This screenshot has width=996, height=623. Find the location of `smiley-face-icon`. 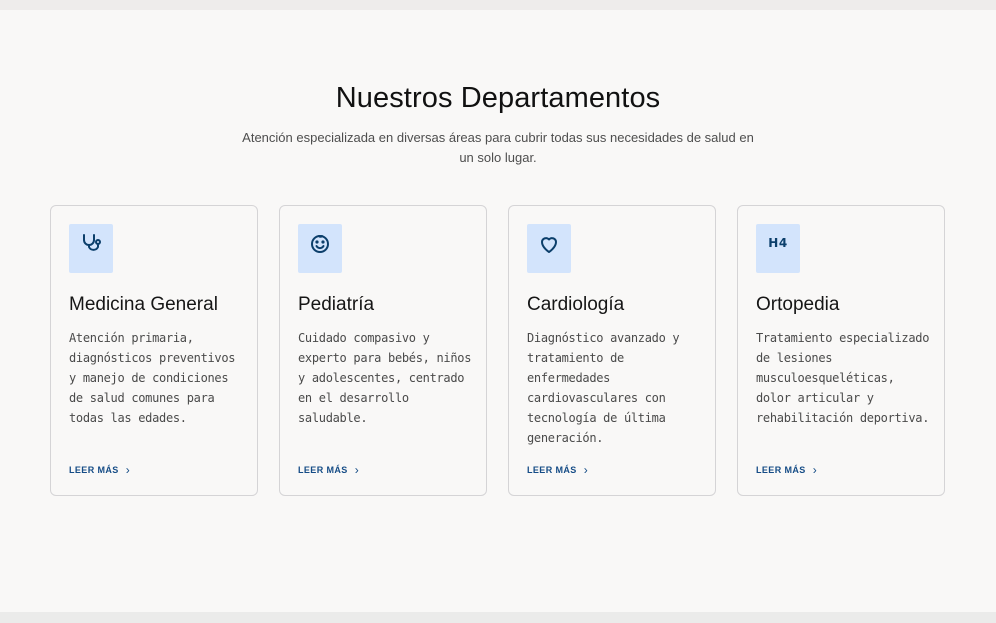

smiley-face-icon is located at coordinates (320, 248).